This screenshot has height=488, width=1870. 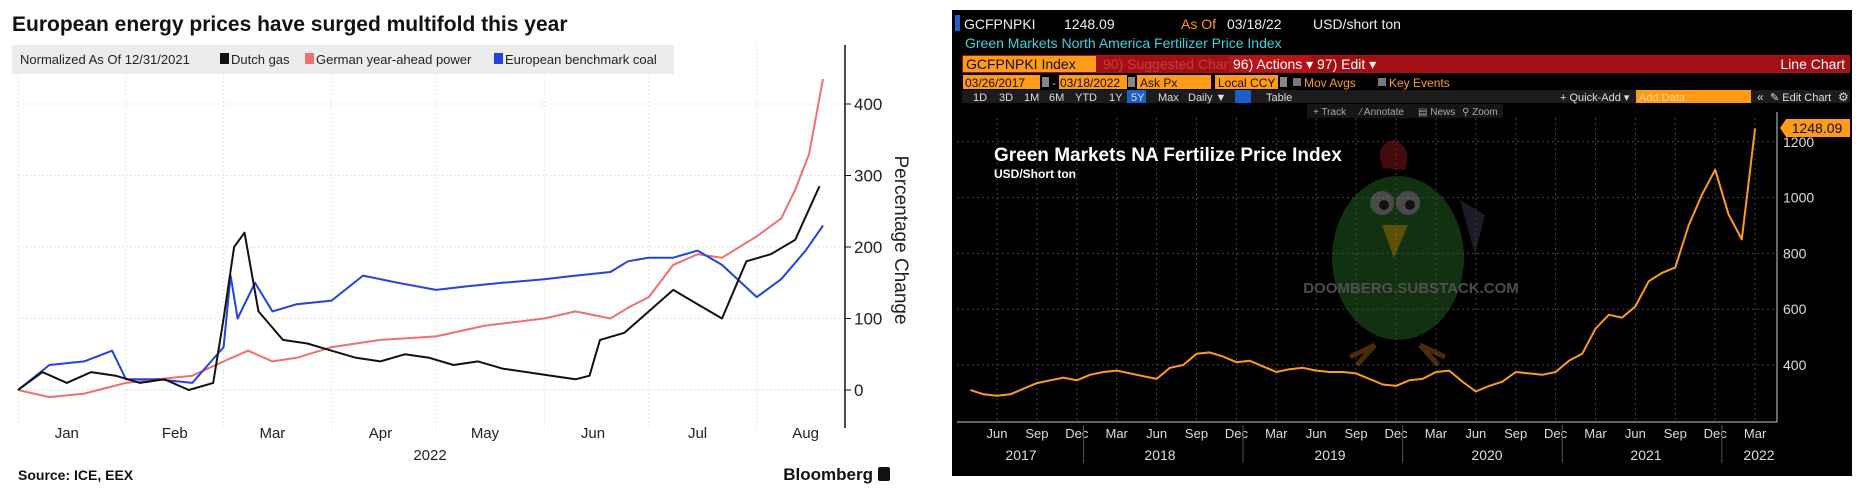 I want to click on quick-add-button: + Quick-Add ▾, so click(x=1595, y=98).